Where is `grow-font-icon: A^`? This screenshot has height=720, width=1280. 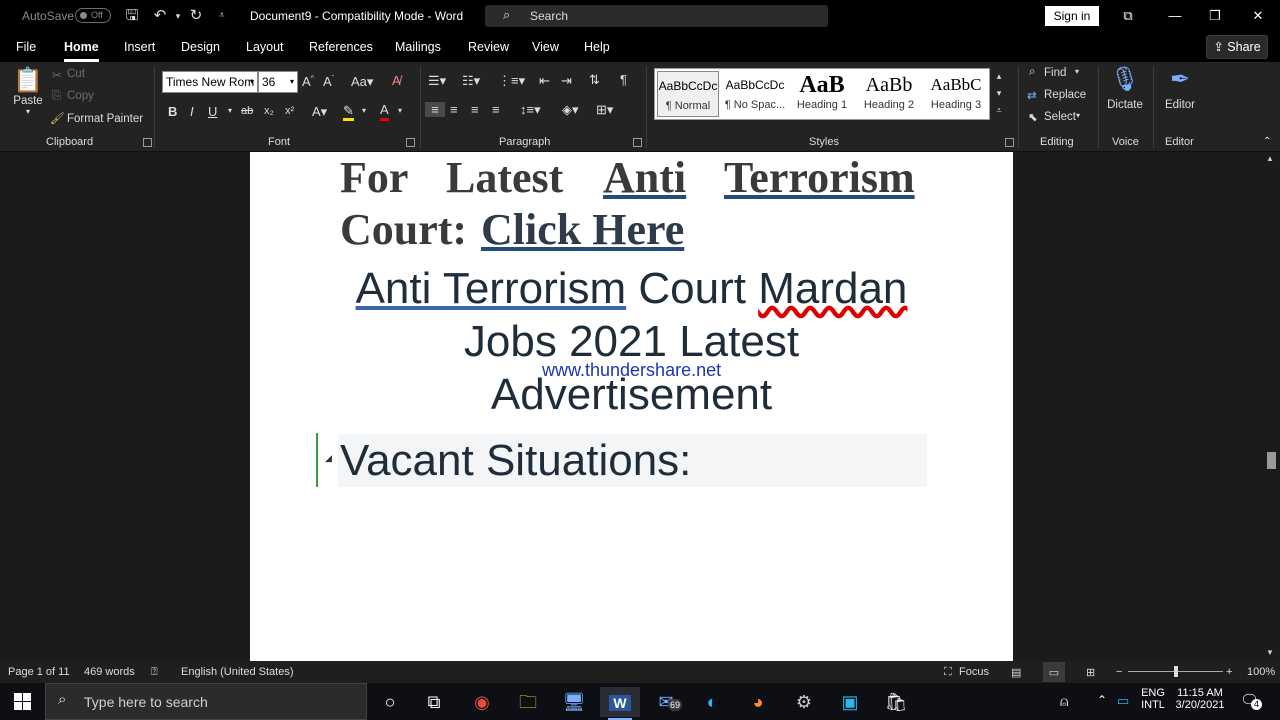
grow-font-icon: A^ is located at coordinates (308, 81).